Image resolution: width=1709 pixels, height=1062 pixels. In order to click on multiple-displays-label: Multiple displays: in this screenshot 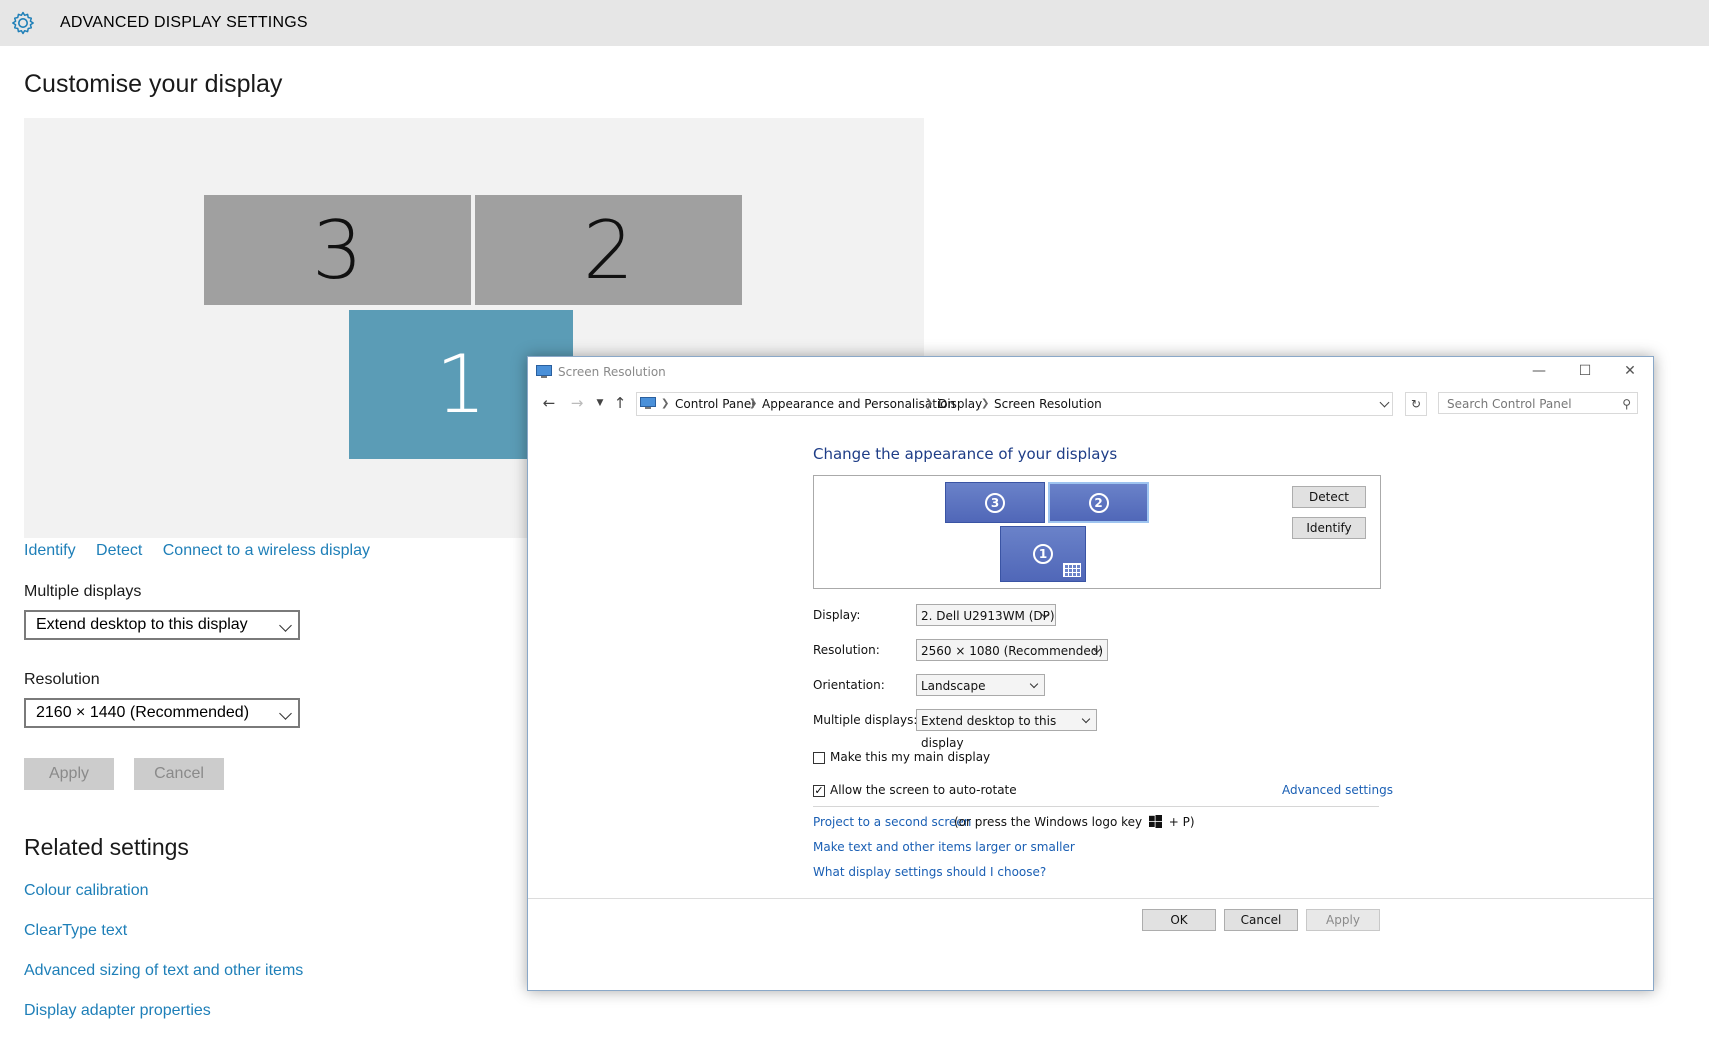, I will do `click(865, 720)`.